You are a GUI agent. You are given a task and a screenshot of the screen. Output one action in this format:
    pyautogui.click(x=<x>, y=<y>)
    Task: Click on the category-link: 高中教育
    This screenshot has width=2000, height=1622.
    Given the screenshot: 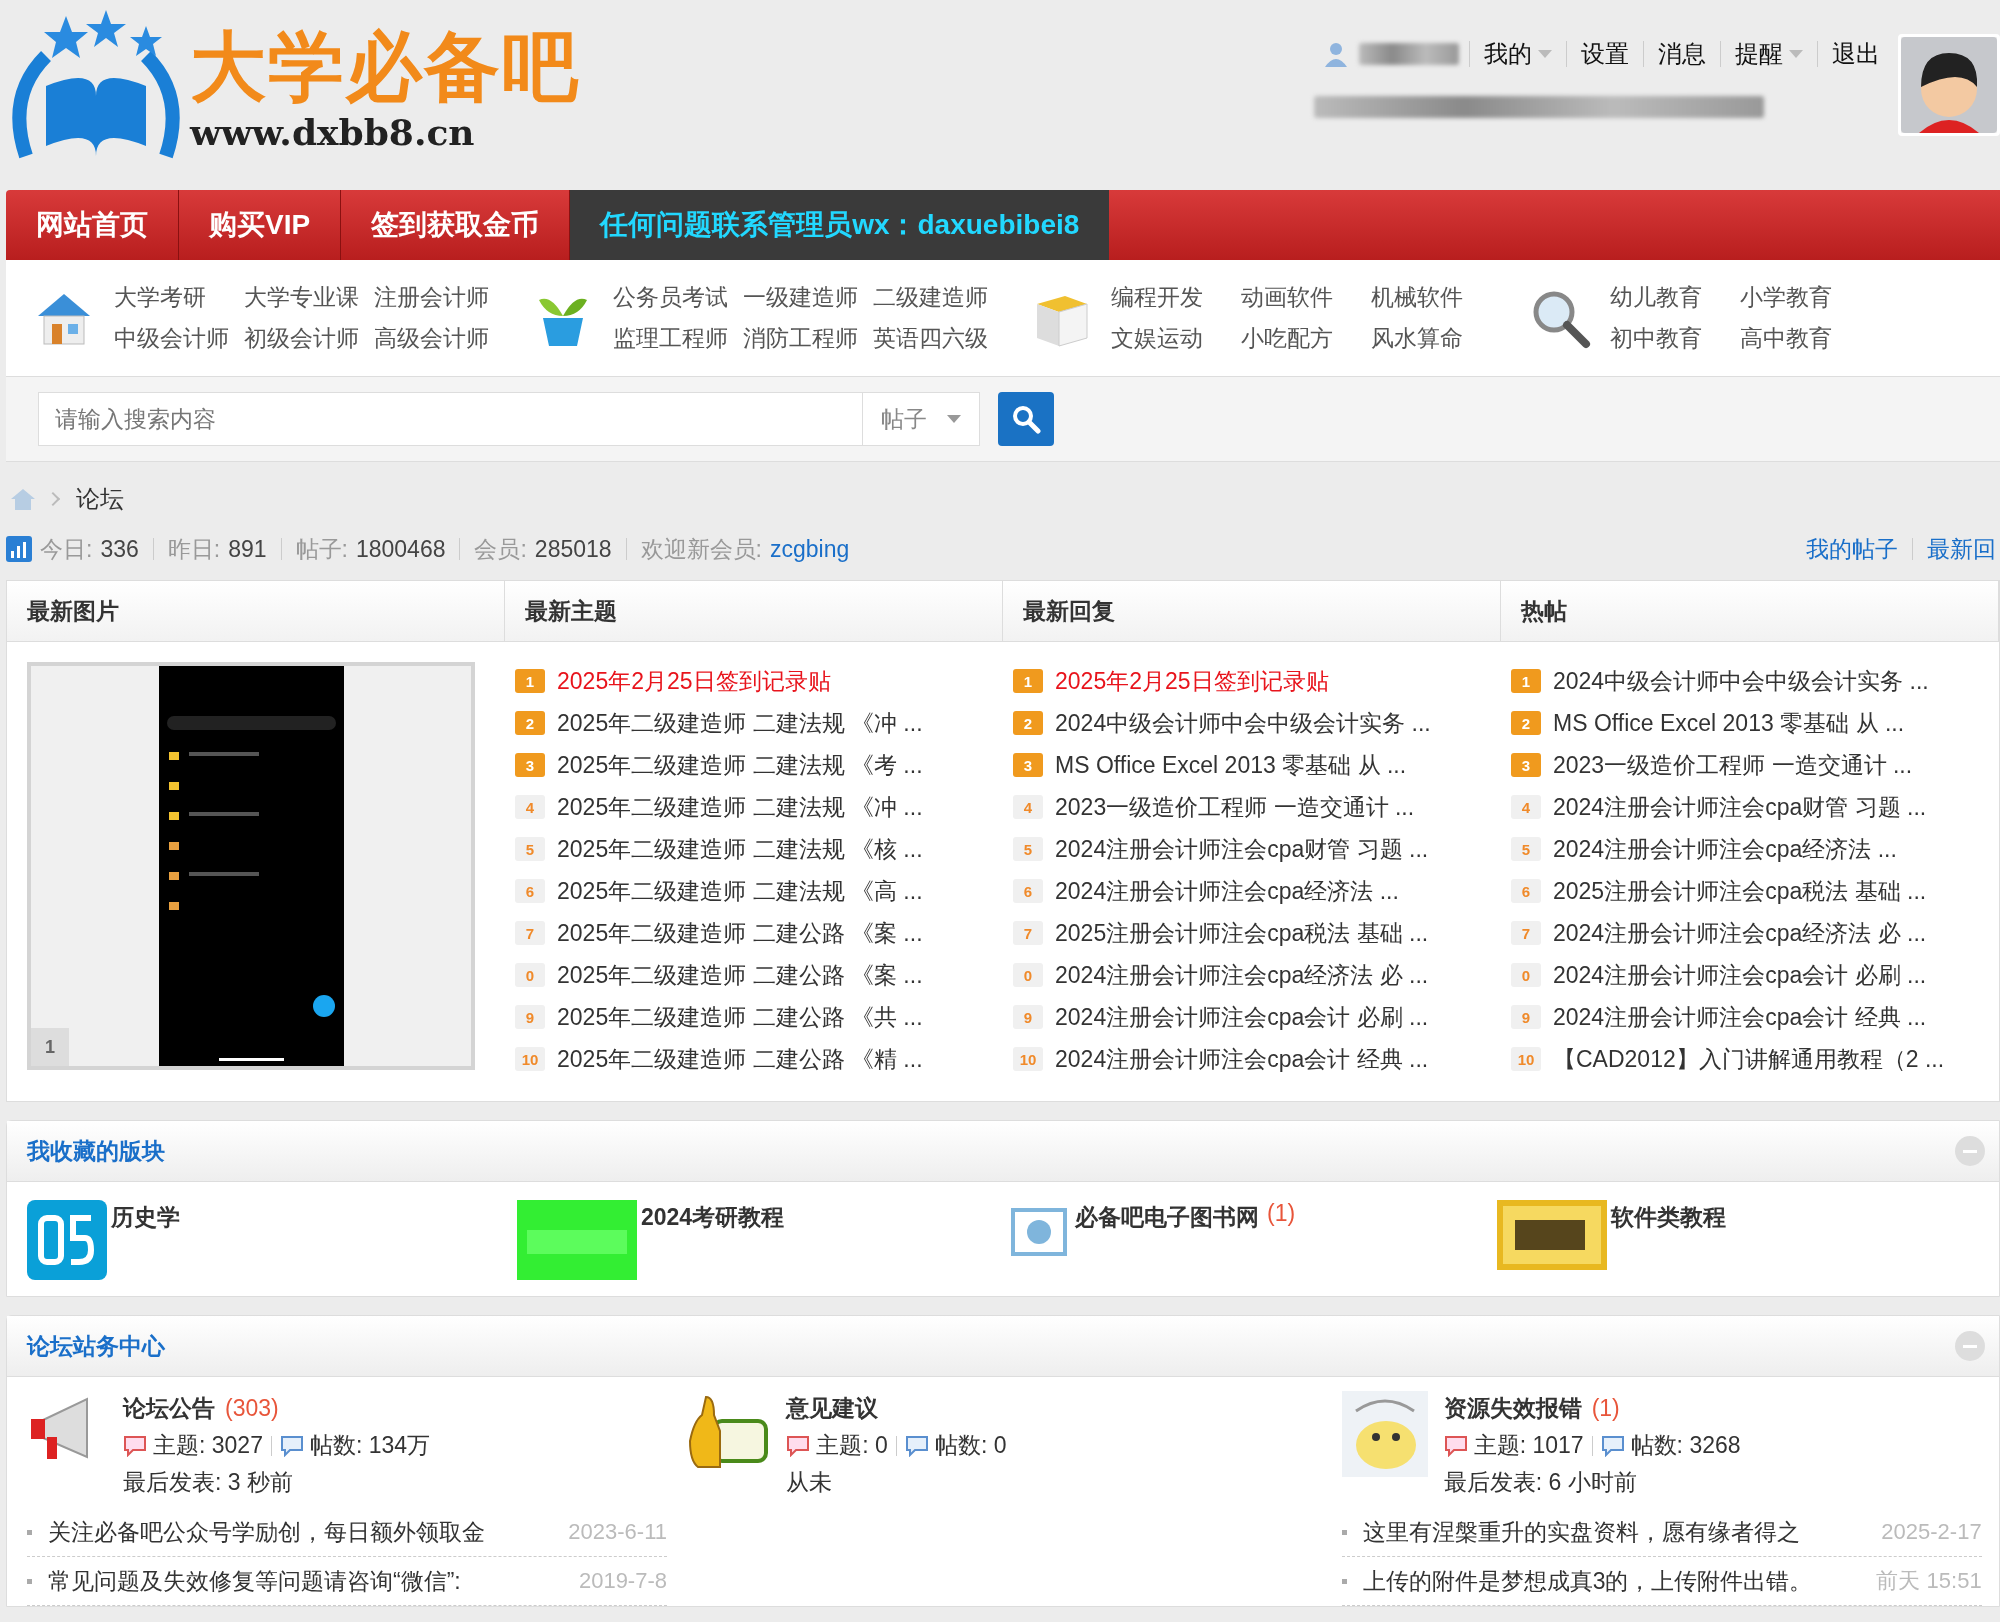 What is the action you would take?
    pyautogui.click(x=1804, y=338)
    